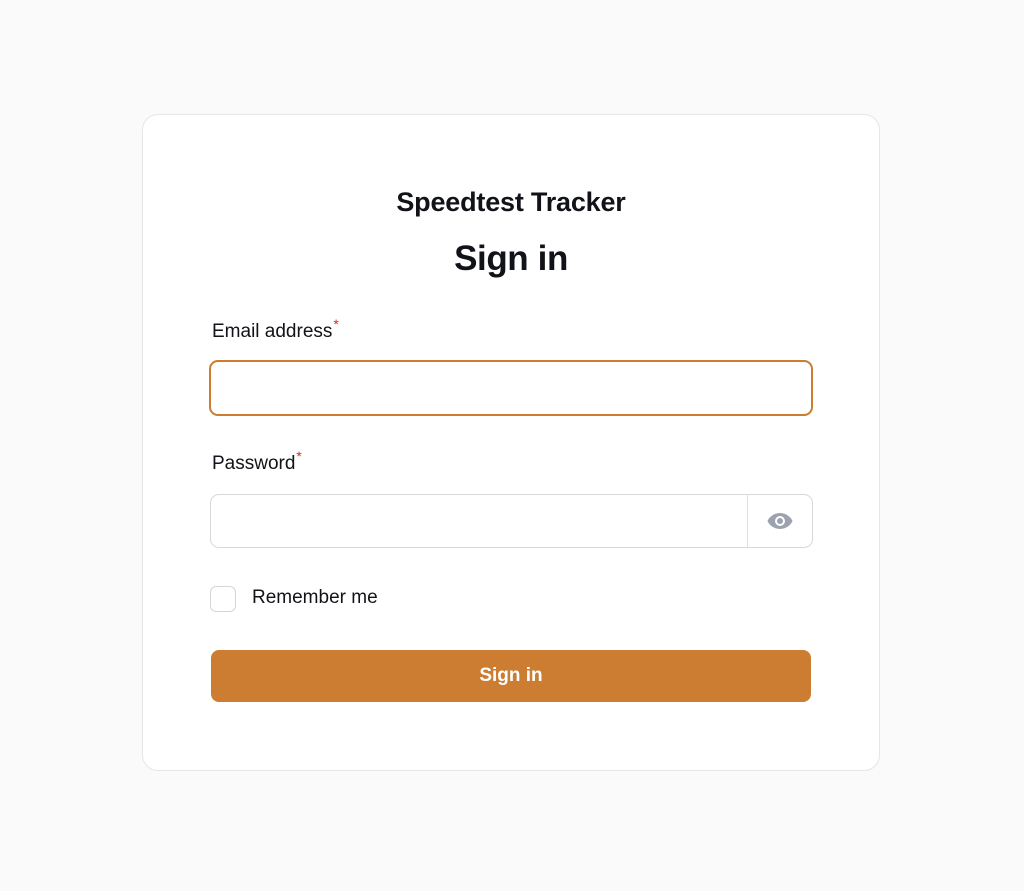 The width and height of the screenshot is (1024, 891). Describe the element at coordinates (511, 388) in the screenshot. I see `email-field` at that location.